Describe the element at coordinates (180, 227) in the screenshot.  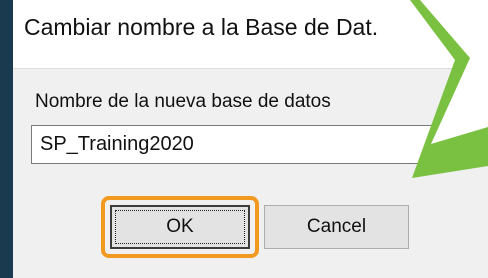
I see `ok-button: OK` at that location.